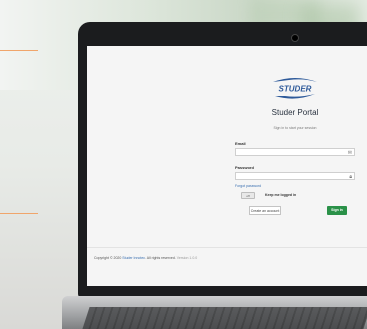 The height and width of the screenshot is (329, 367). What do you see at coordinates (295, 128) in the screenshot?
I see `login-subtitle: Sign in to start your session` at bounding box center [295, 128].